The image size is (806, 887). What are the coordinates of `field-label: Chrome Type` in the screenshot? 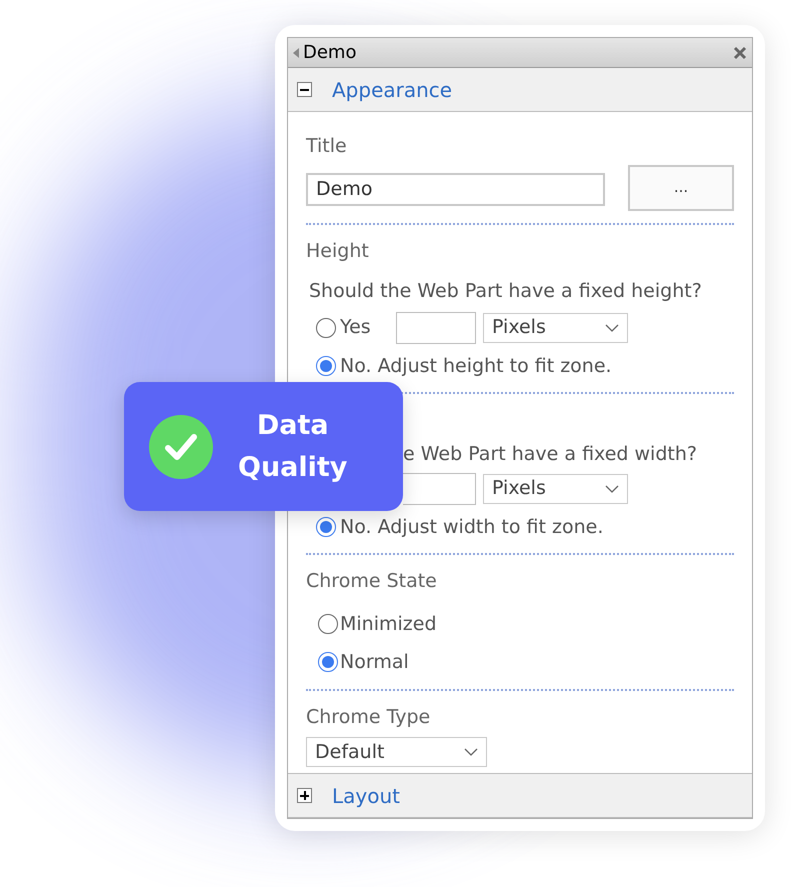 It's located at (369, 717).